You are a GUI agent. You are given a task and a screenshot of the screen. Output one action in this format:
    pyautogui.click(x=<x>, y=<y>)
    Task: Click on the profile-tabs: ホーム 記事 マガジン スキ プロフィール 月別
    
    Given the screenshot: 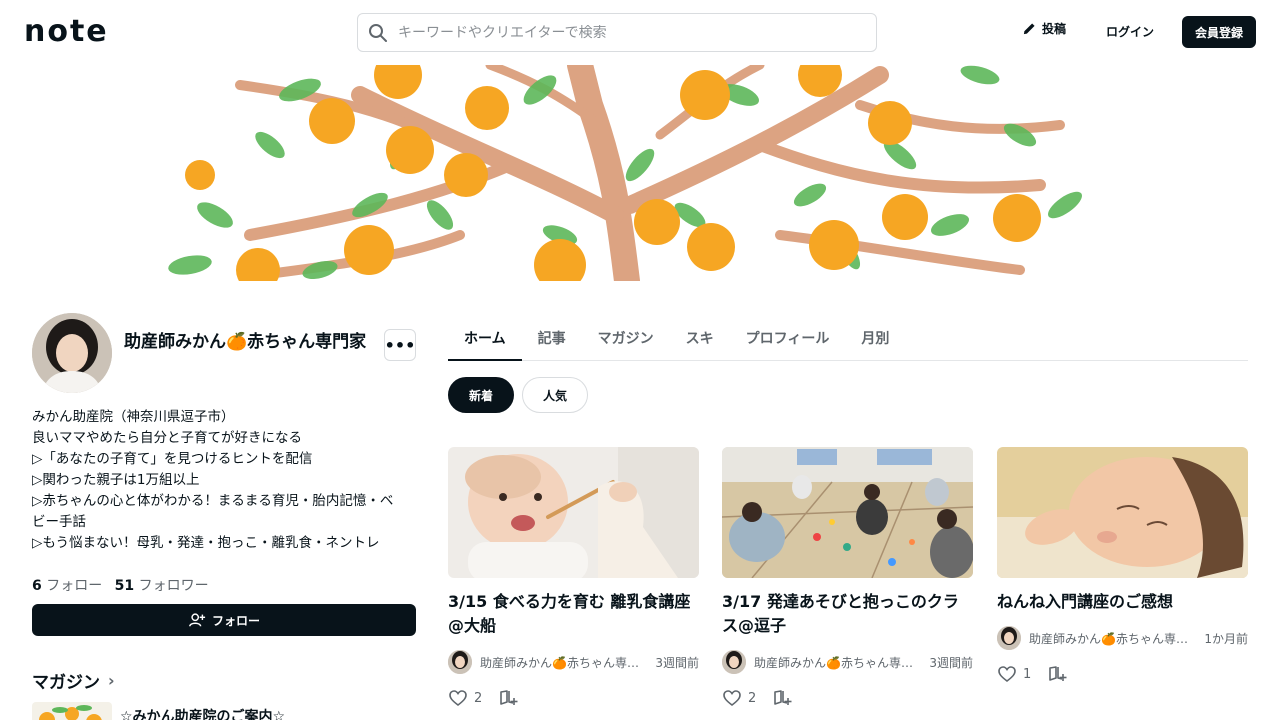 What is the action you would take?
    pyautogui.click(x=848, y=338)
    